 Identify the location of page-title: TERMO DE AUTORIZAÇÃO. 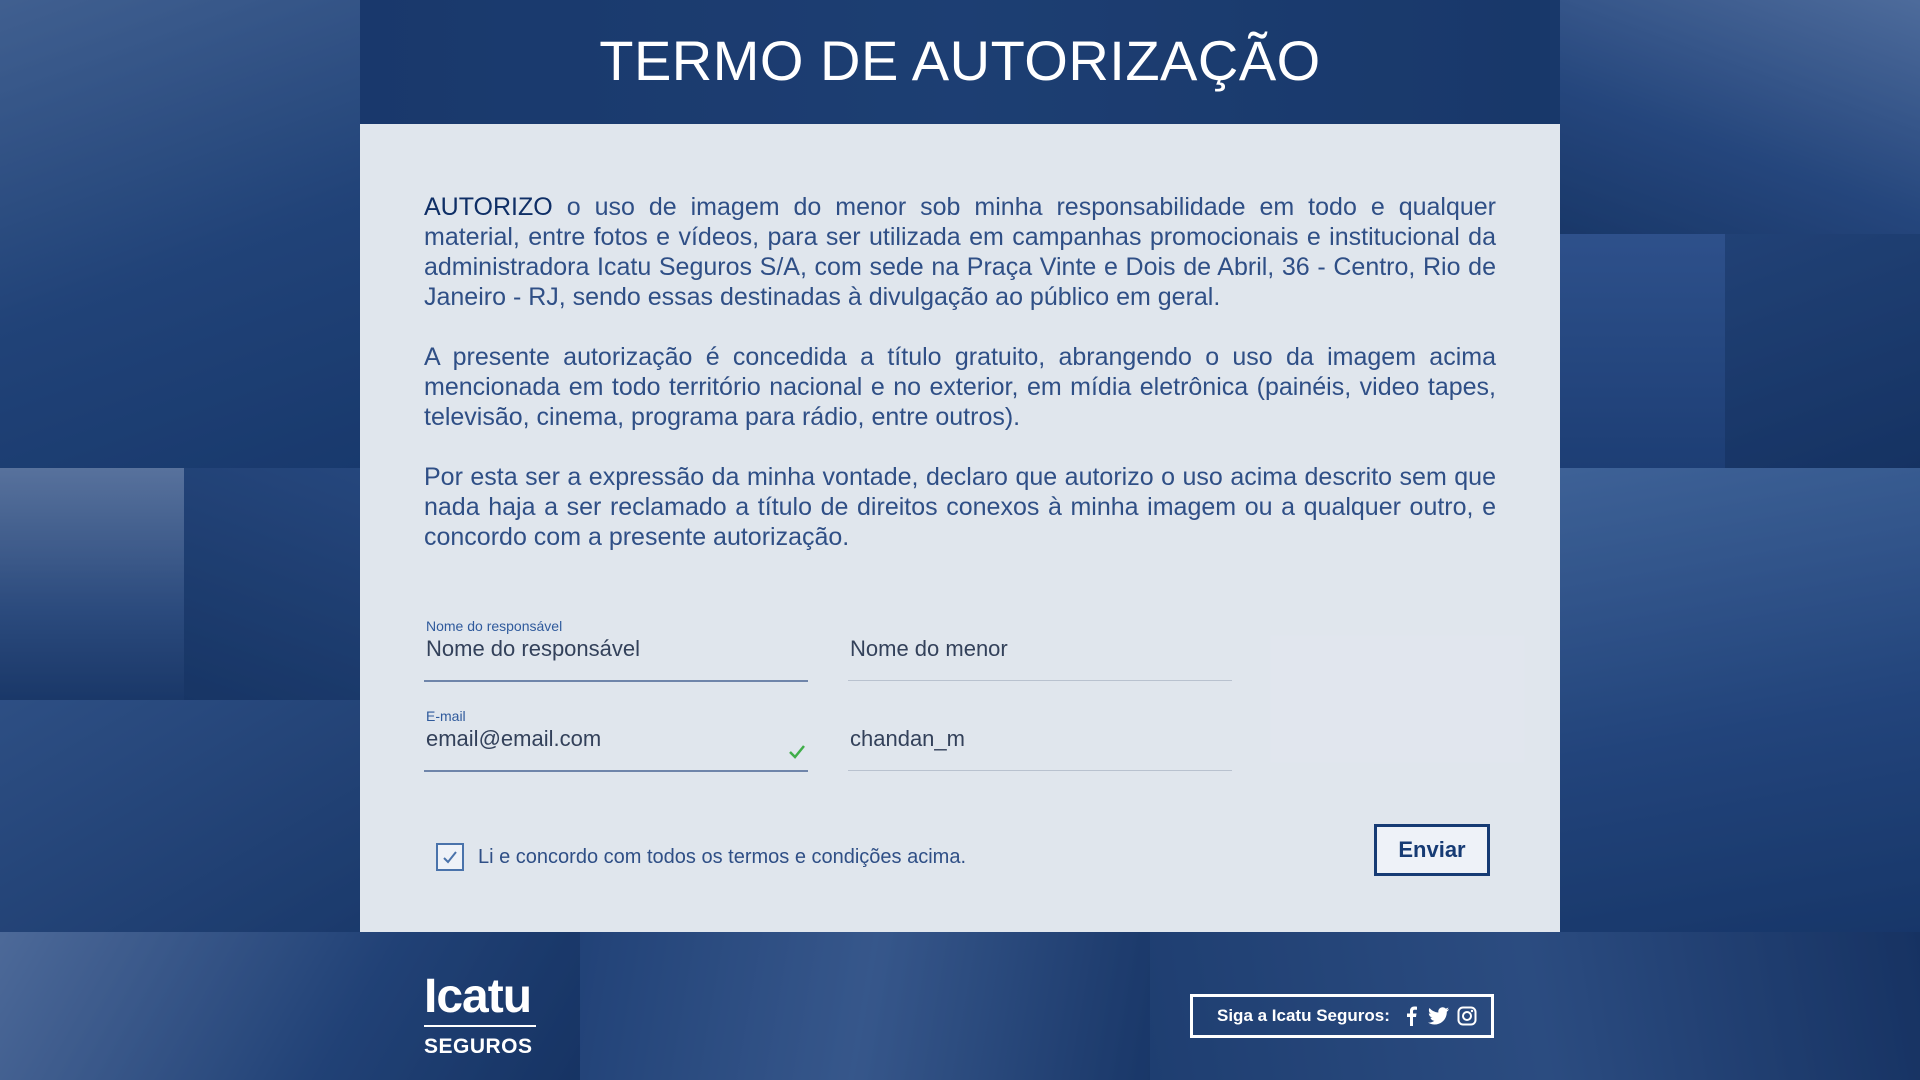
(960, 60).